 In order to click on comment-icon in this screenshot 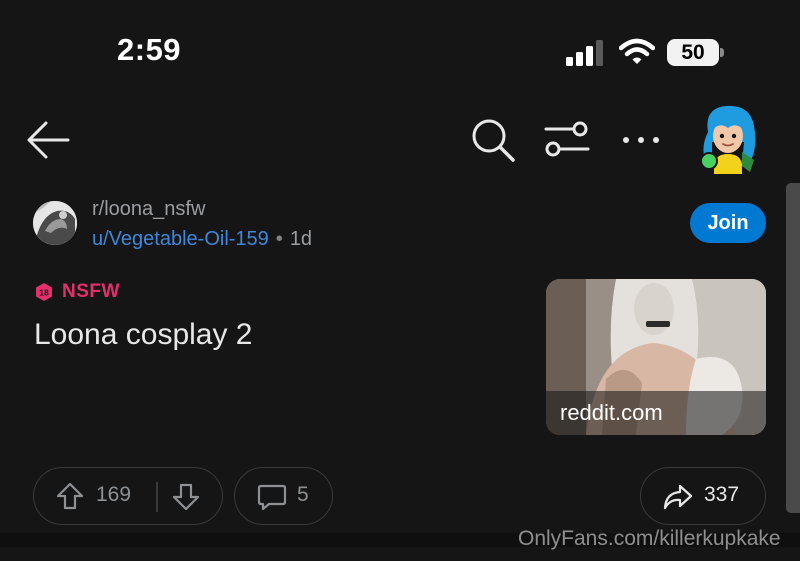, I will do `click(272, 497)`.